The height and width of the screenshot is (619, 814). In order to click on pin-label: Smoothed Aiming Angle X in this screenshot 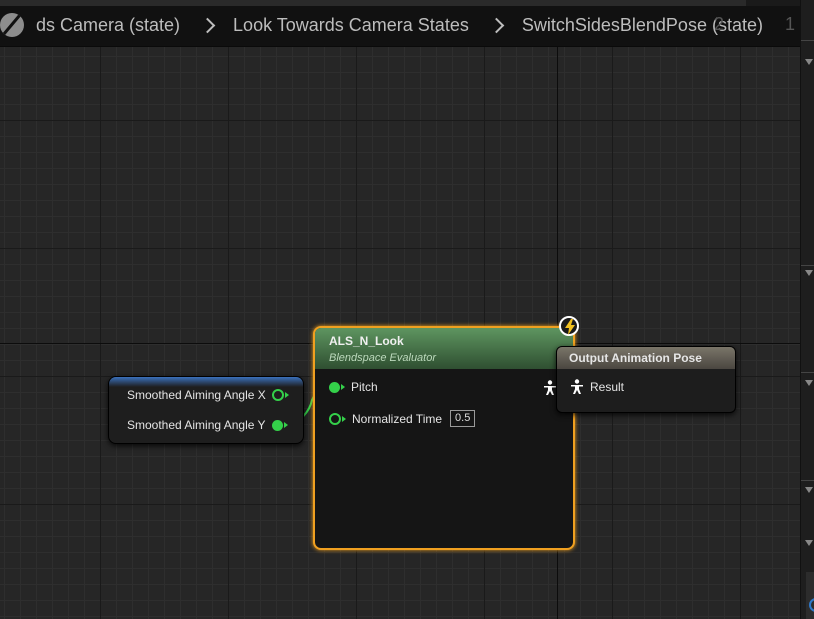, I will do `click(196, 395)`.